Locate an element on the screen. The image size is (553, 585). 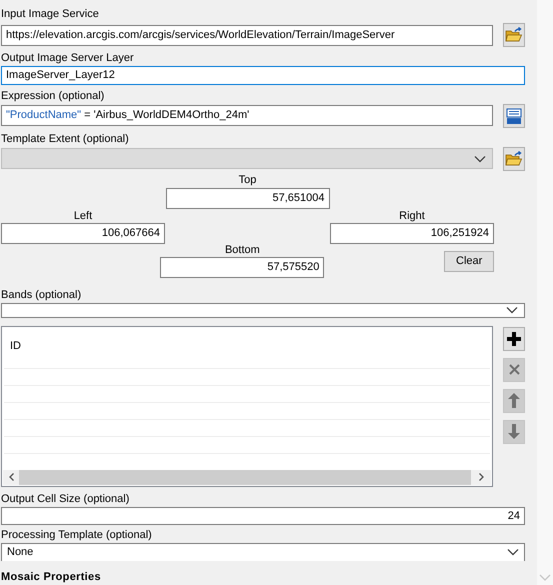
add-button is located at coordinates (514, 338).